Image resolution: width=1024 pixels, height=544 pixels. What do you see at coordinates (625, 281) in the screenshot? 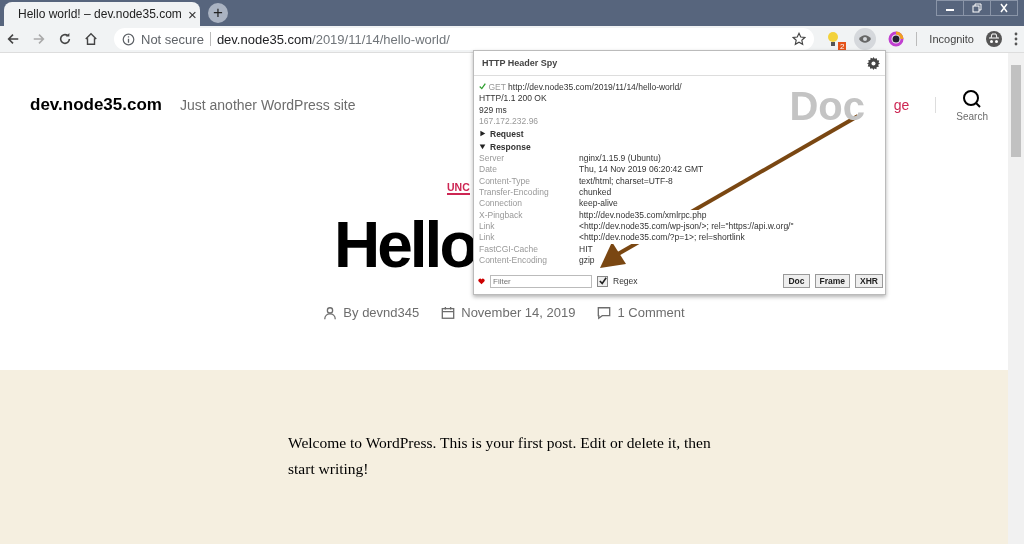
I see `regex-label: Regex` at bounding box center [625, 281].